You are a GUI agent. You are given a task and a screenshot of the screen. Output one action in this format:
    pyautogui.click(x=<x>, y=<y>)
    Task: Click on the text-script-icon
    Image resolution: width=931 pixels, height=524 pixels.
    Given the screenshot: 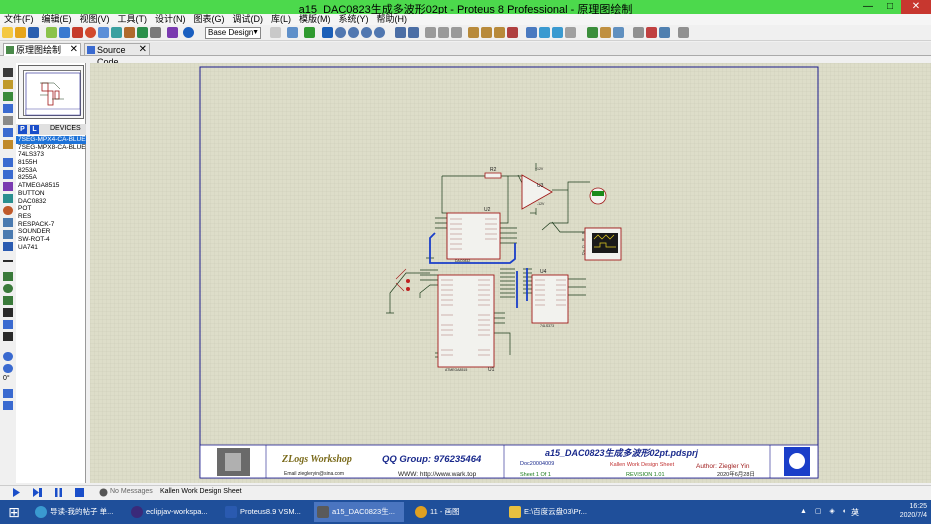 What is the action you would take?
    pyautogui.click(x=8, y=120)
    